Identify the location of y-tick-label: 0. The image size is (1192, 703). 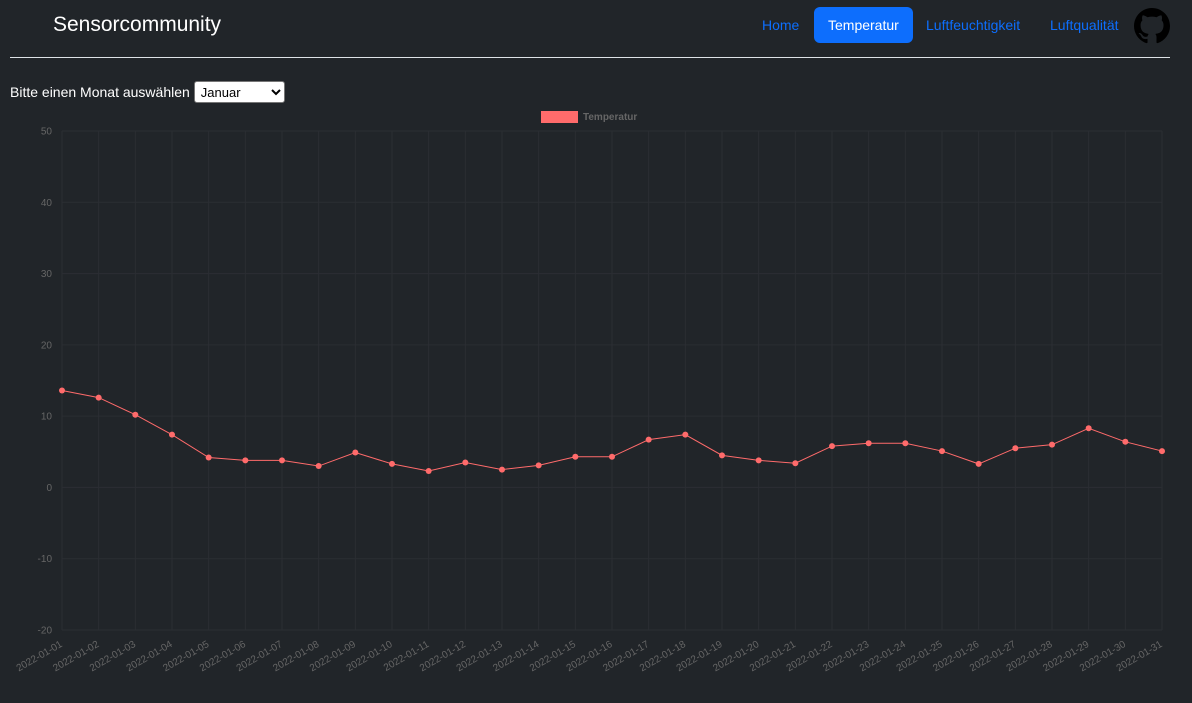
(49, 488).